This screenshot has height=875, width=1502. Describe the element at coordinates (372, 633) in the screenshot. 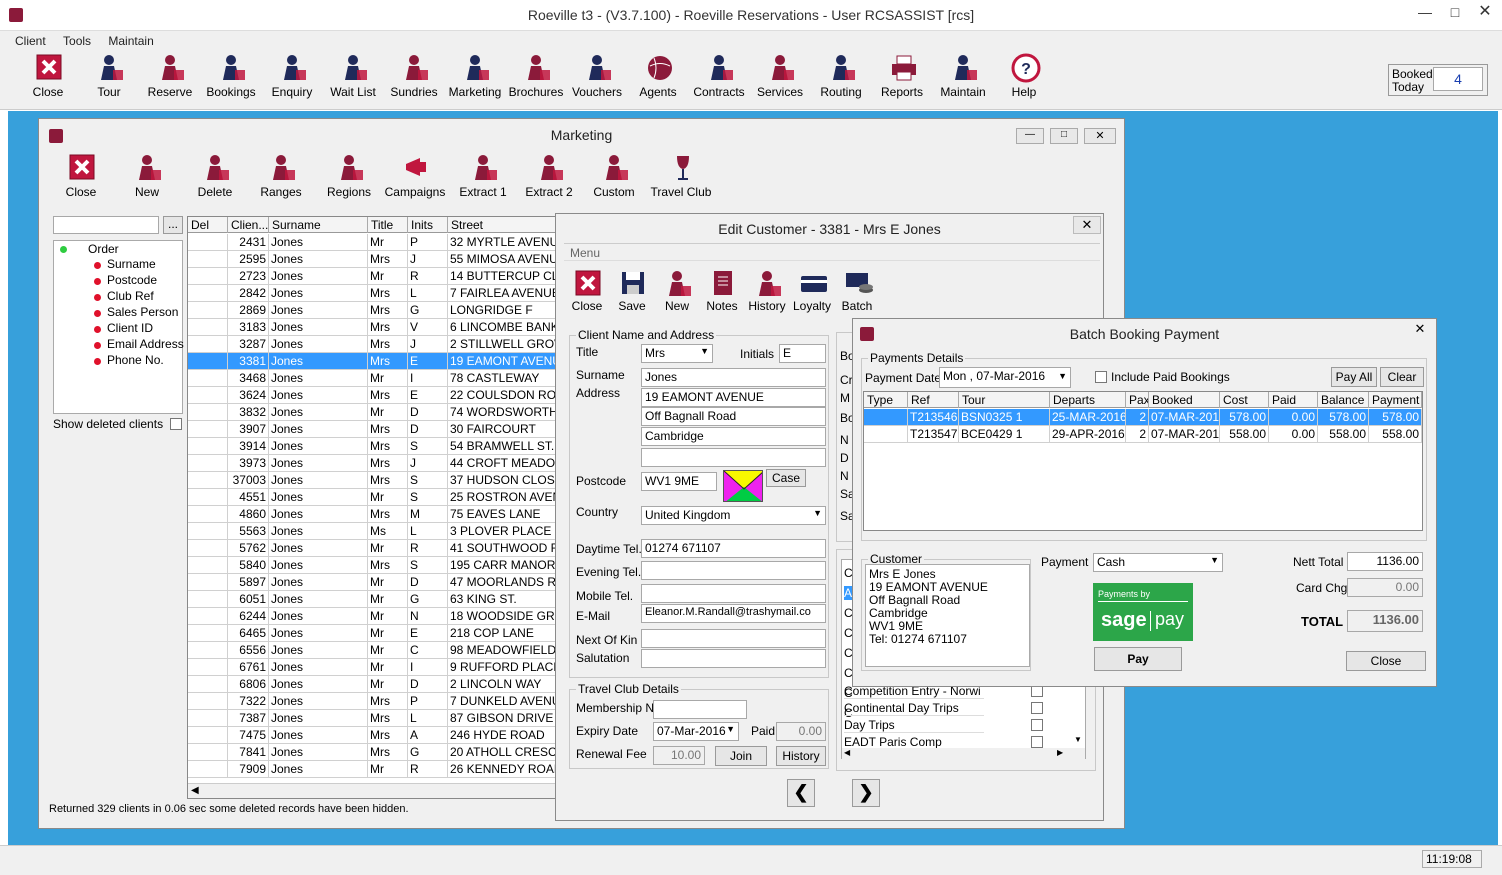

I see `client-row: 6465 Jones Mr E 218 COP LANE` at that location.